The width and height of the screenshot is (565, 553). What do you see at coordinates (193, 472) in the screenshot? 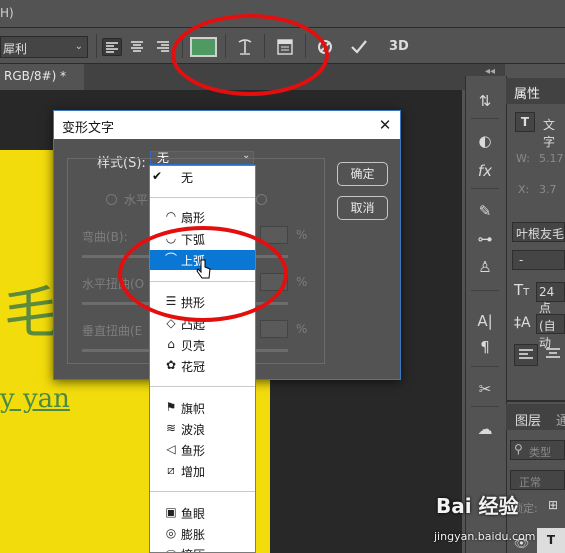
I see `dropdown-item-label: 增加` at bounding box center [193, 472].